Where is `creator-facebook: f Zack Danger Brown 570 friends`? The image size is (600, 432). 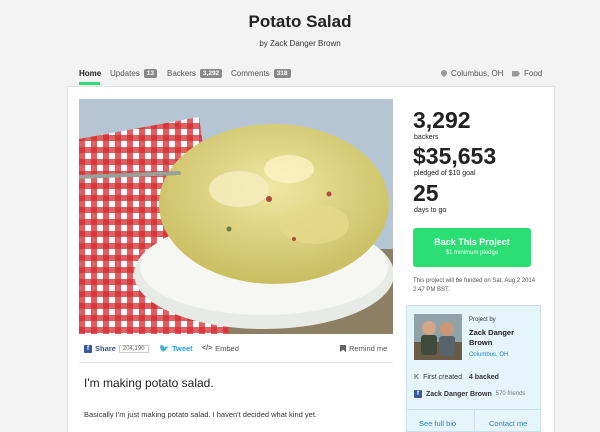 creator-facebook: f Zack Danger Brown 570 friends is located at coordinates (469, 394).